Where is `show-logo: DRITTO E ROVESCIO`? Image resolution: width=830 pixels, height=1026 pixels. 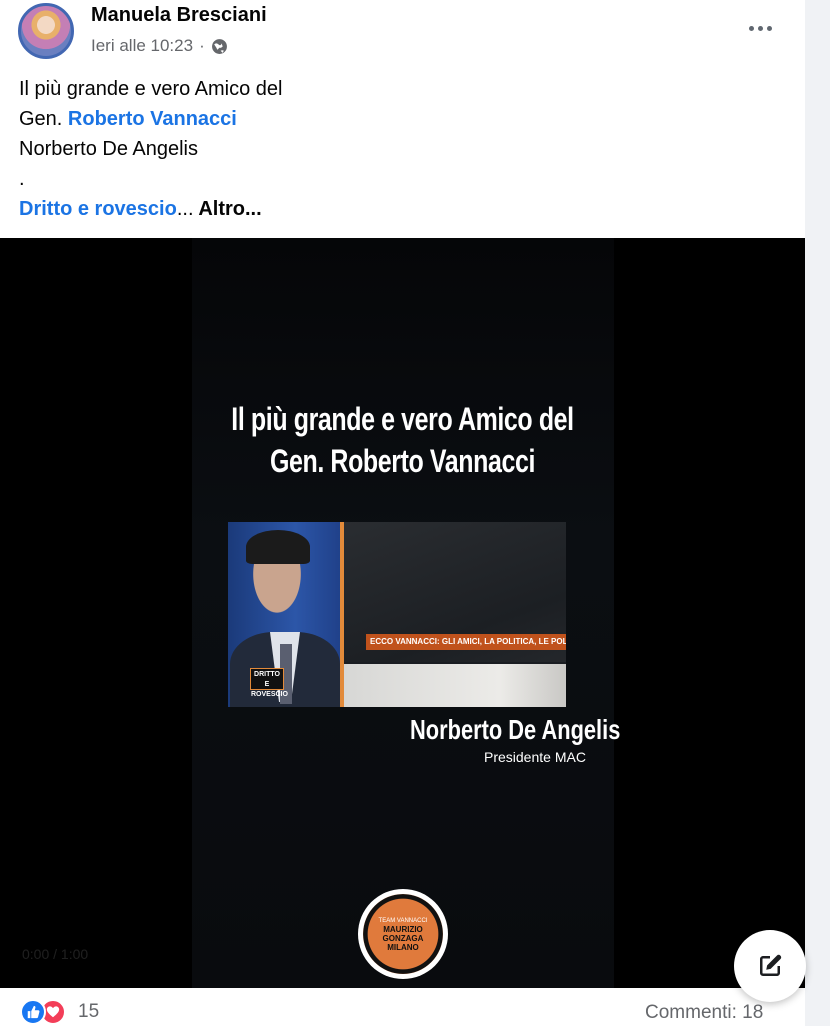 show-logo: DRITTO E ROVESCIO is located at coordinates (269, 683).